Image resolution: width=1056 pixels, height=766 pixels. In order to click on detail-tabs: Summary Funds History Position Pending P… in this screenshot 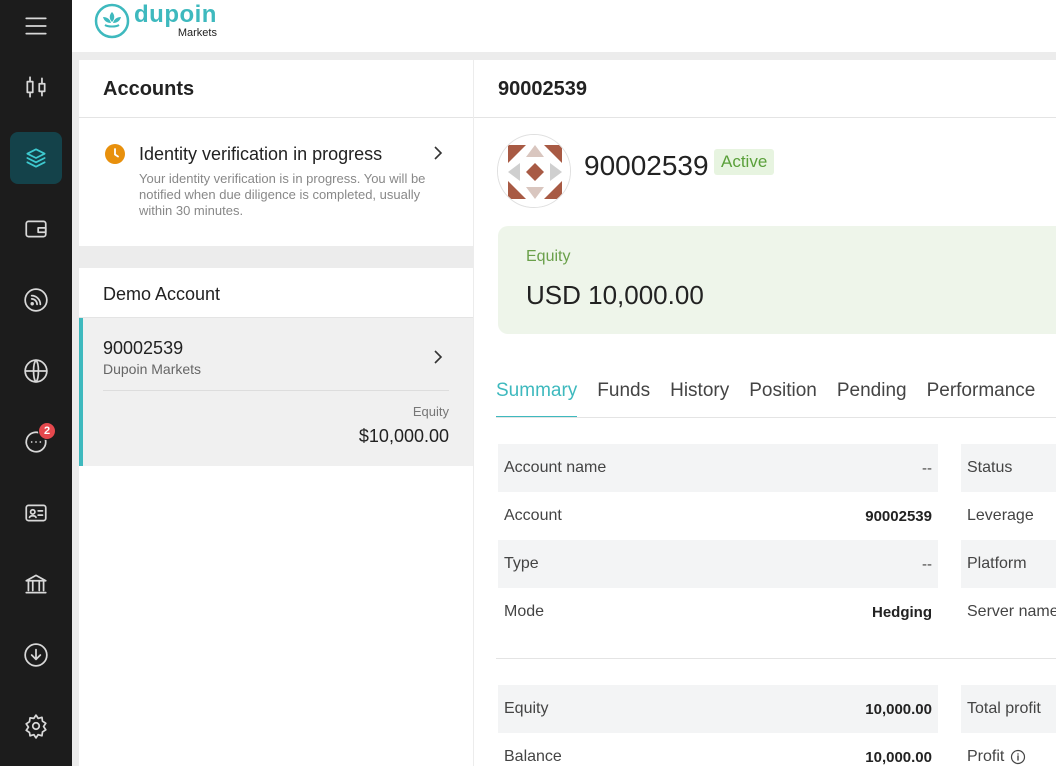, I will do `click(775, 398)`.